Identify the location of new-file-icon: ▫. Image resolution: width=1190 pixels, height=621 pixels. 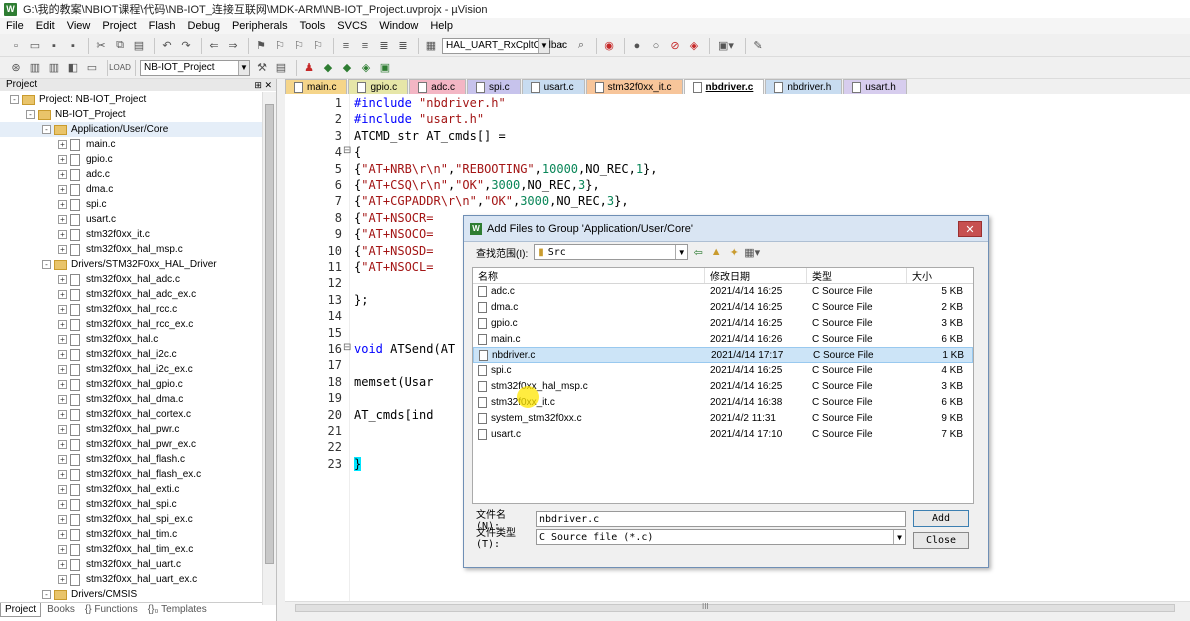
(16, 46).